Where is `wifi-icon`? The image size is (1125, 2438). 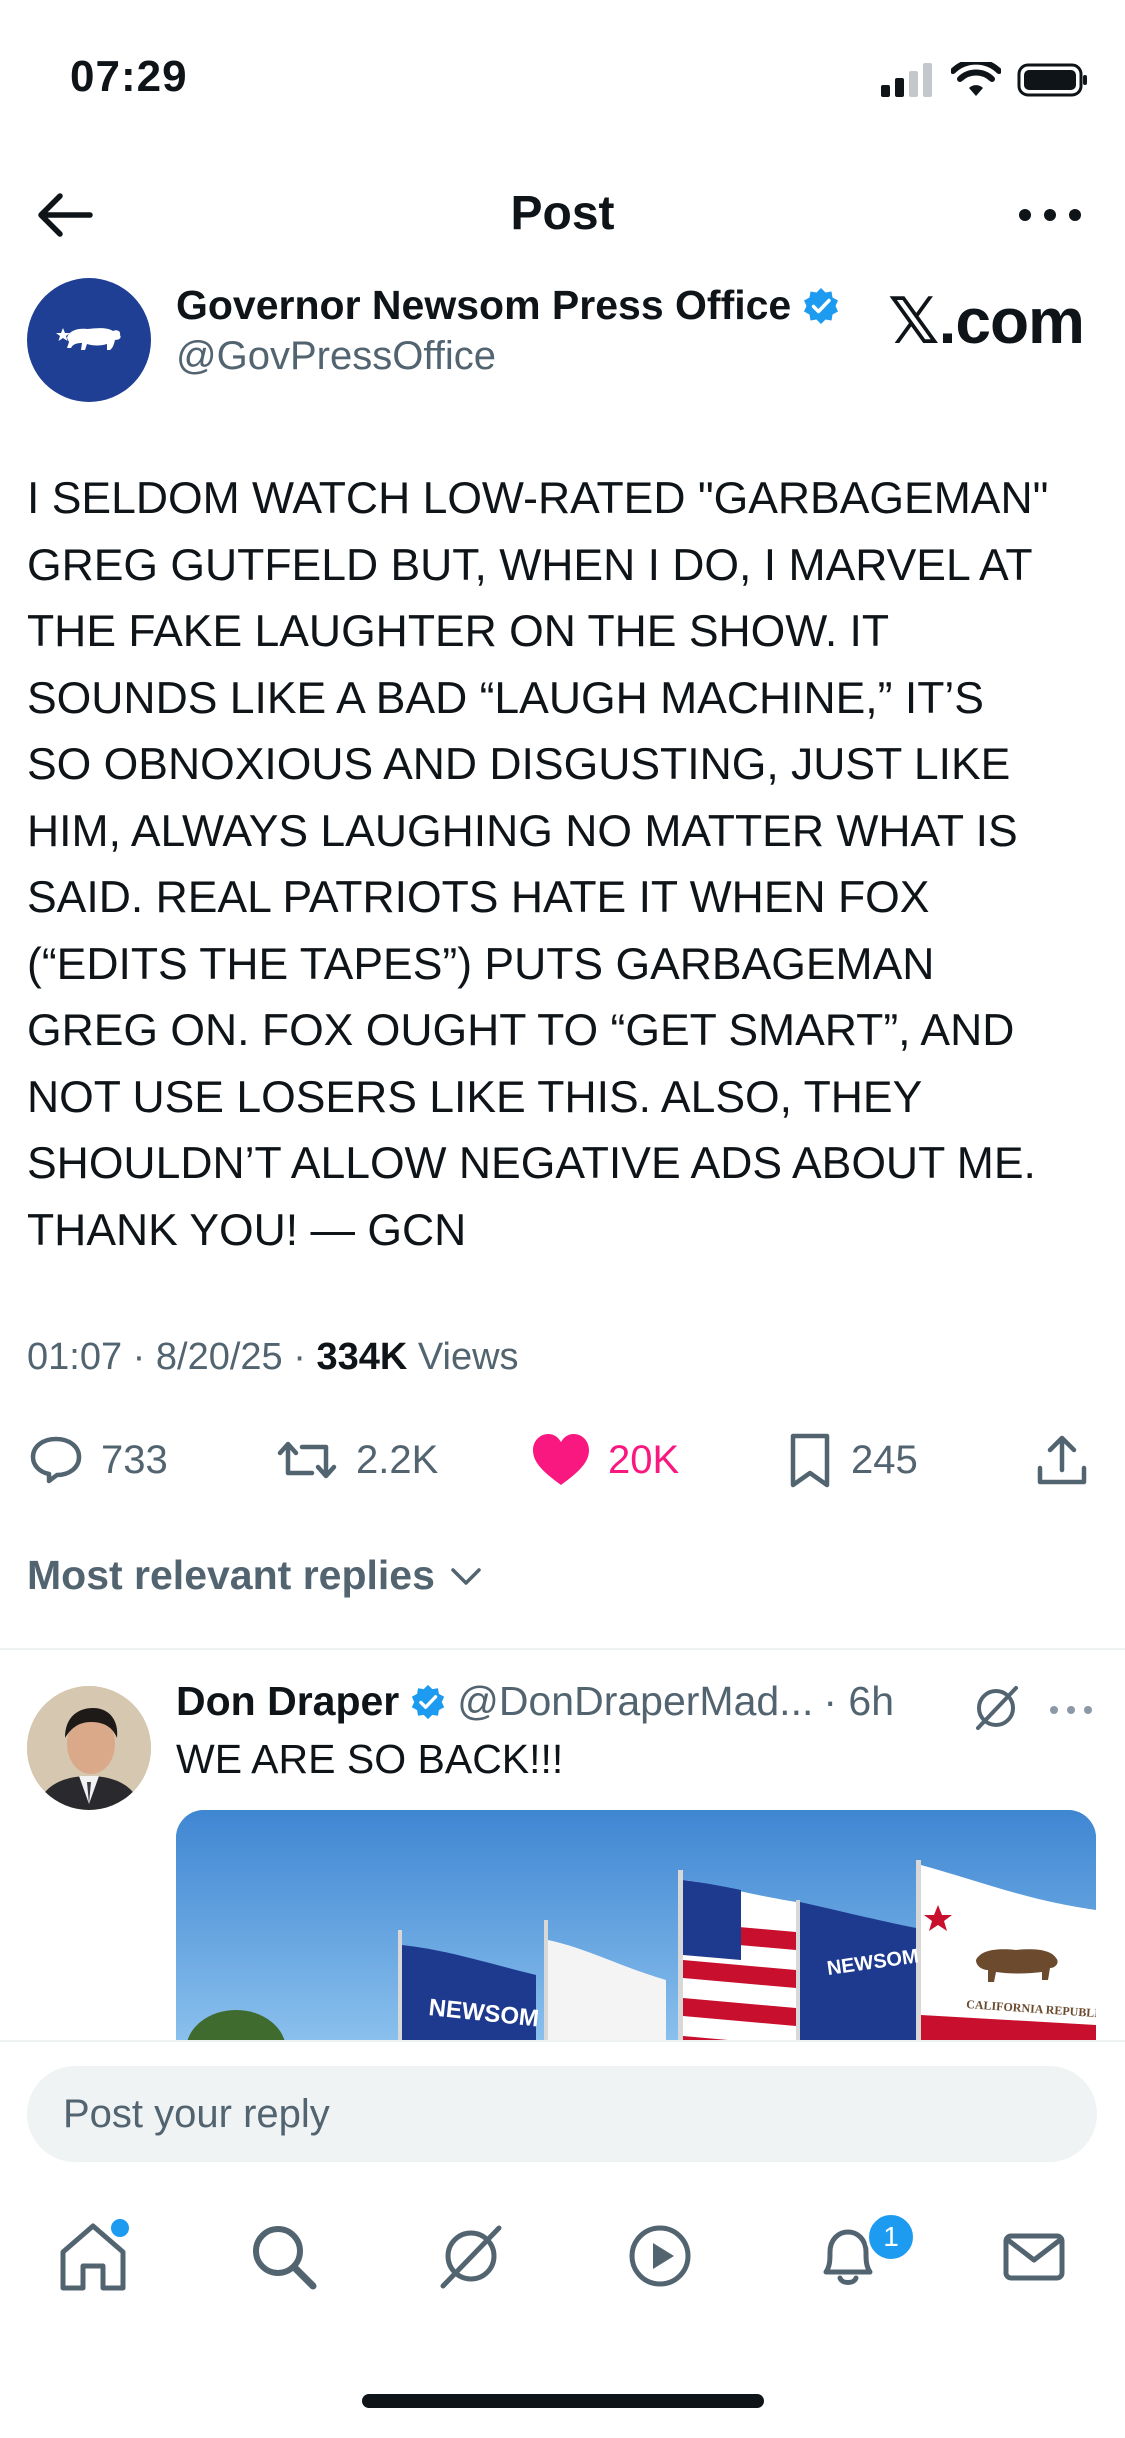
wifi-icon is located at coordinates (976, 79).